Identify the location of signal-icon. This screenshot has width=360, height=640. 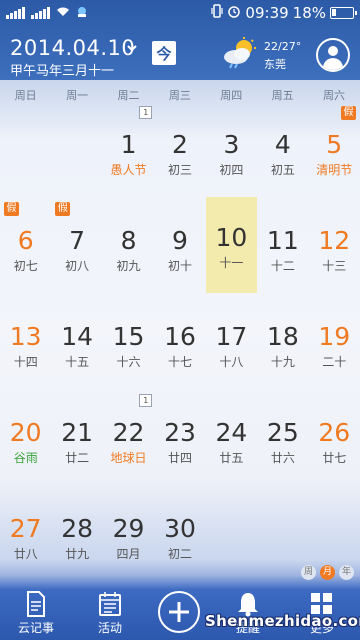
(15, 13).